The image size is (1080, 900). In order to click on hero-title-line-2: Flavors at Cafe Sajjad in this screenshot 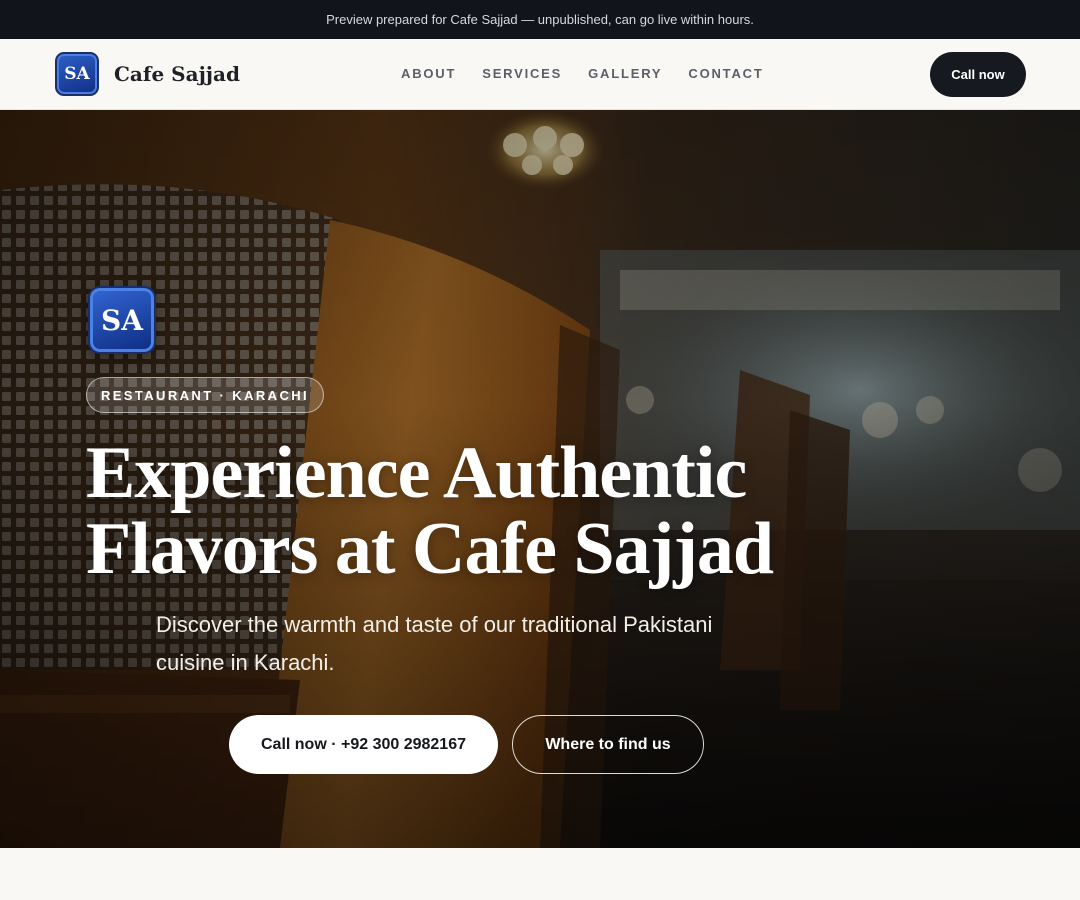, I will do `click(430, 549)`.